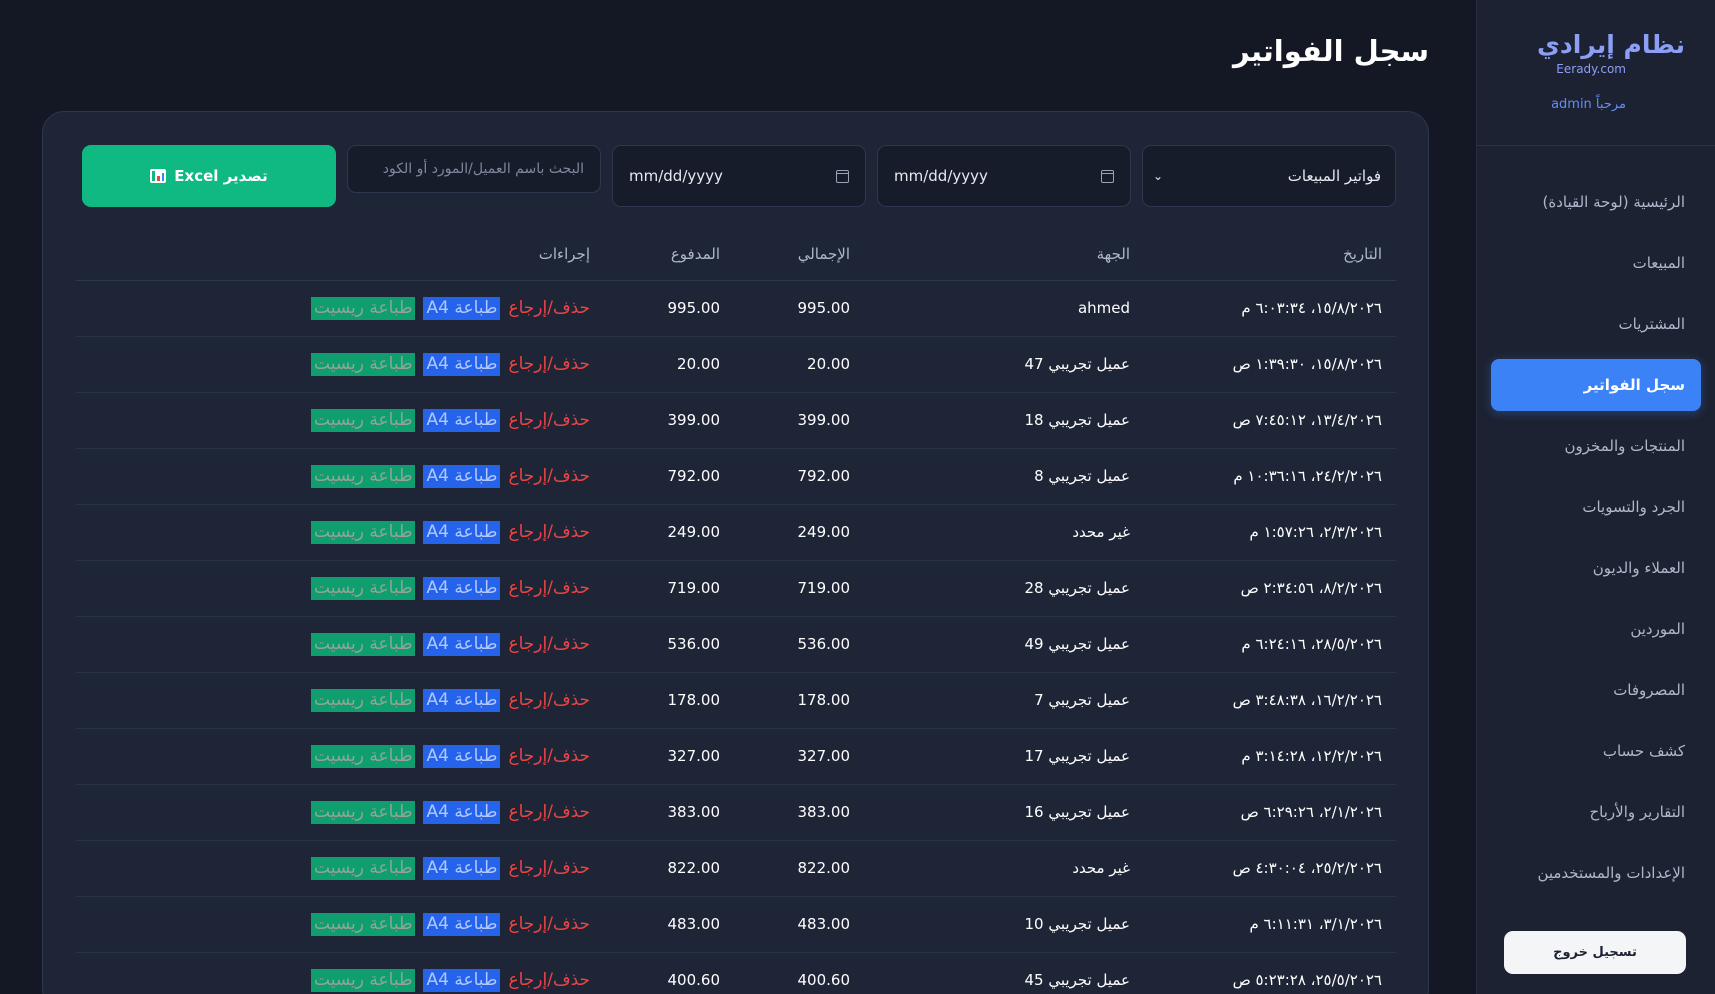  I want to click on logout-button: تسجيل خروج, so click(1595, 952).